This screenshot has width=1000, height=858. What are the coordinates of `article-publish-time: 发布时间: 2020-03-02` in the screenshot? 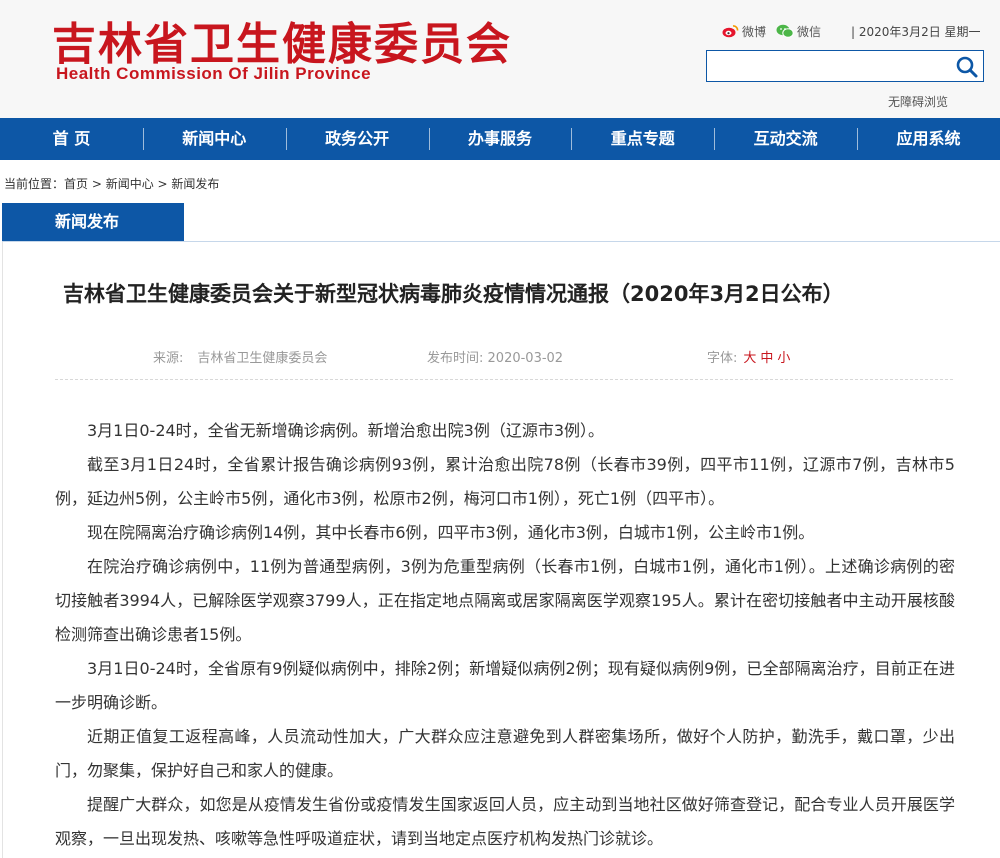 It's located at (495, 356).